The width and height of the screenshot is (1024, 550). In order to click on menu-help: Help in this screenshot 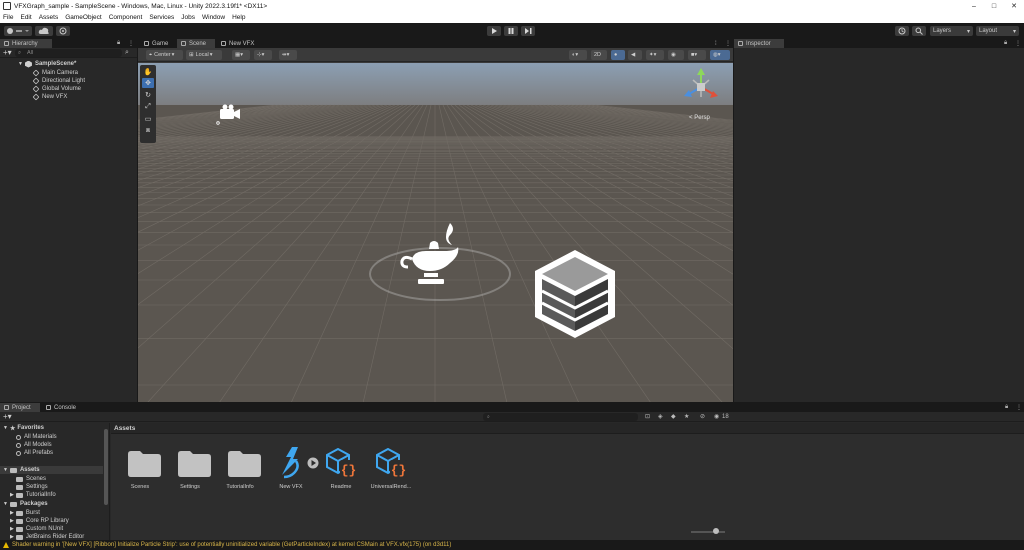, I will do `click(238, 17)`.